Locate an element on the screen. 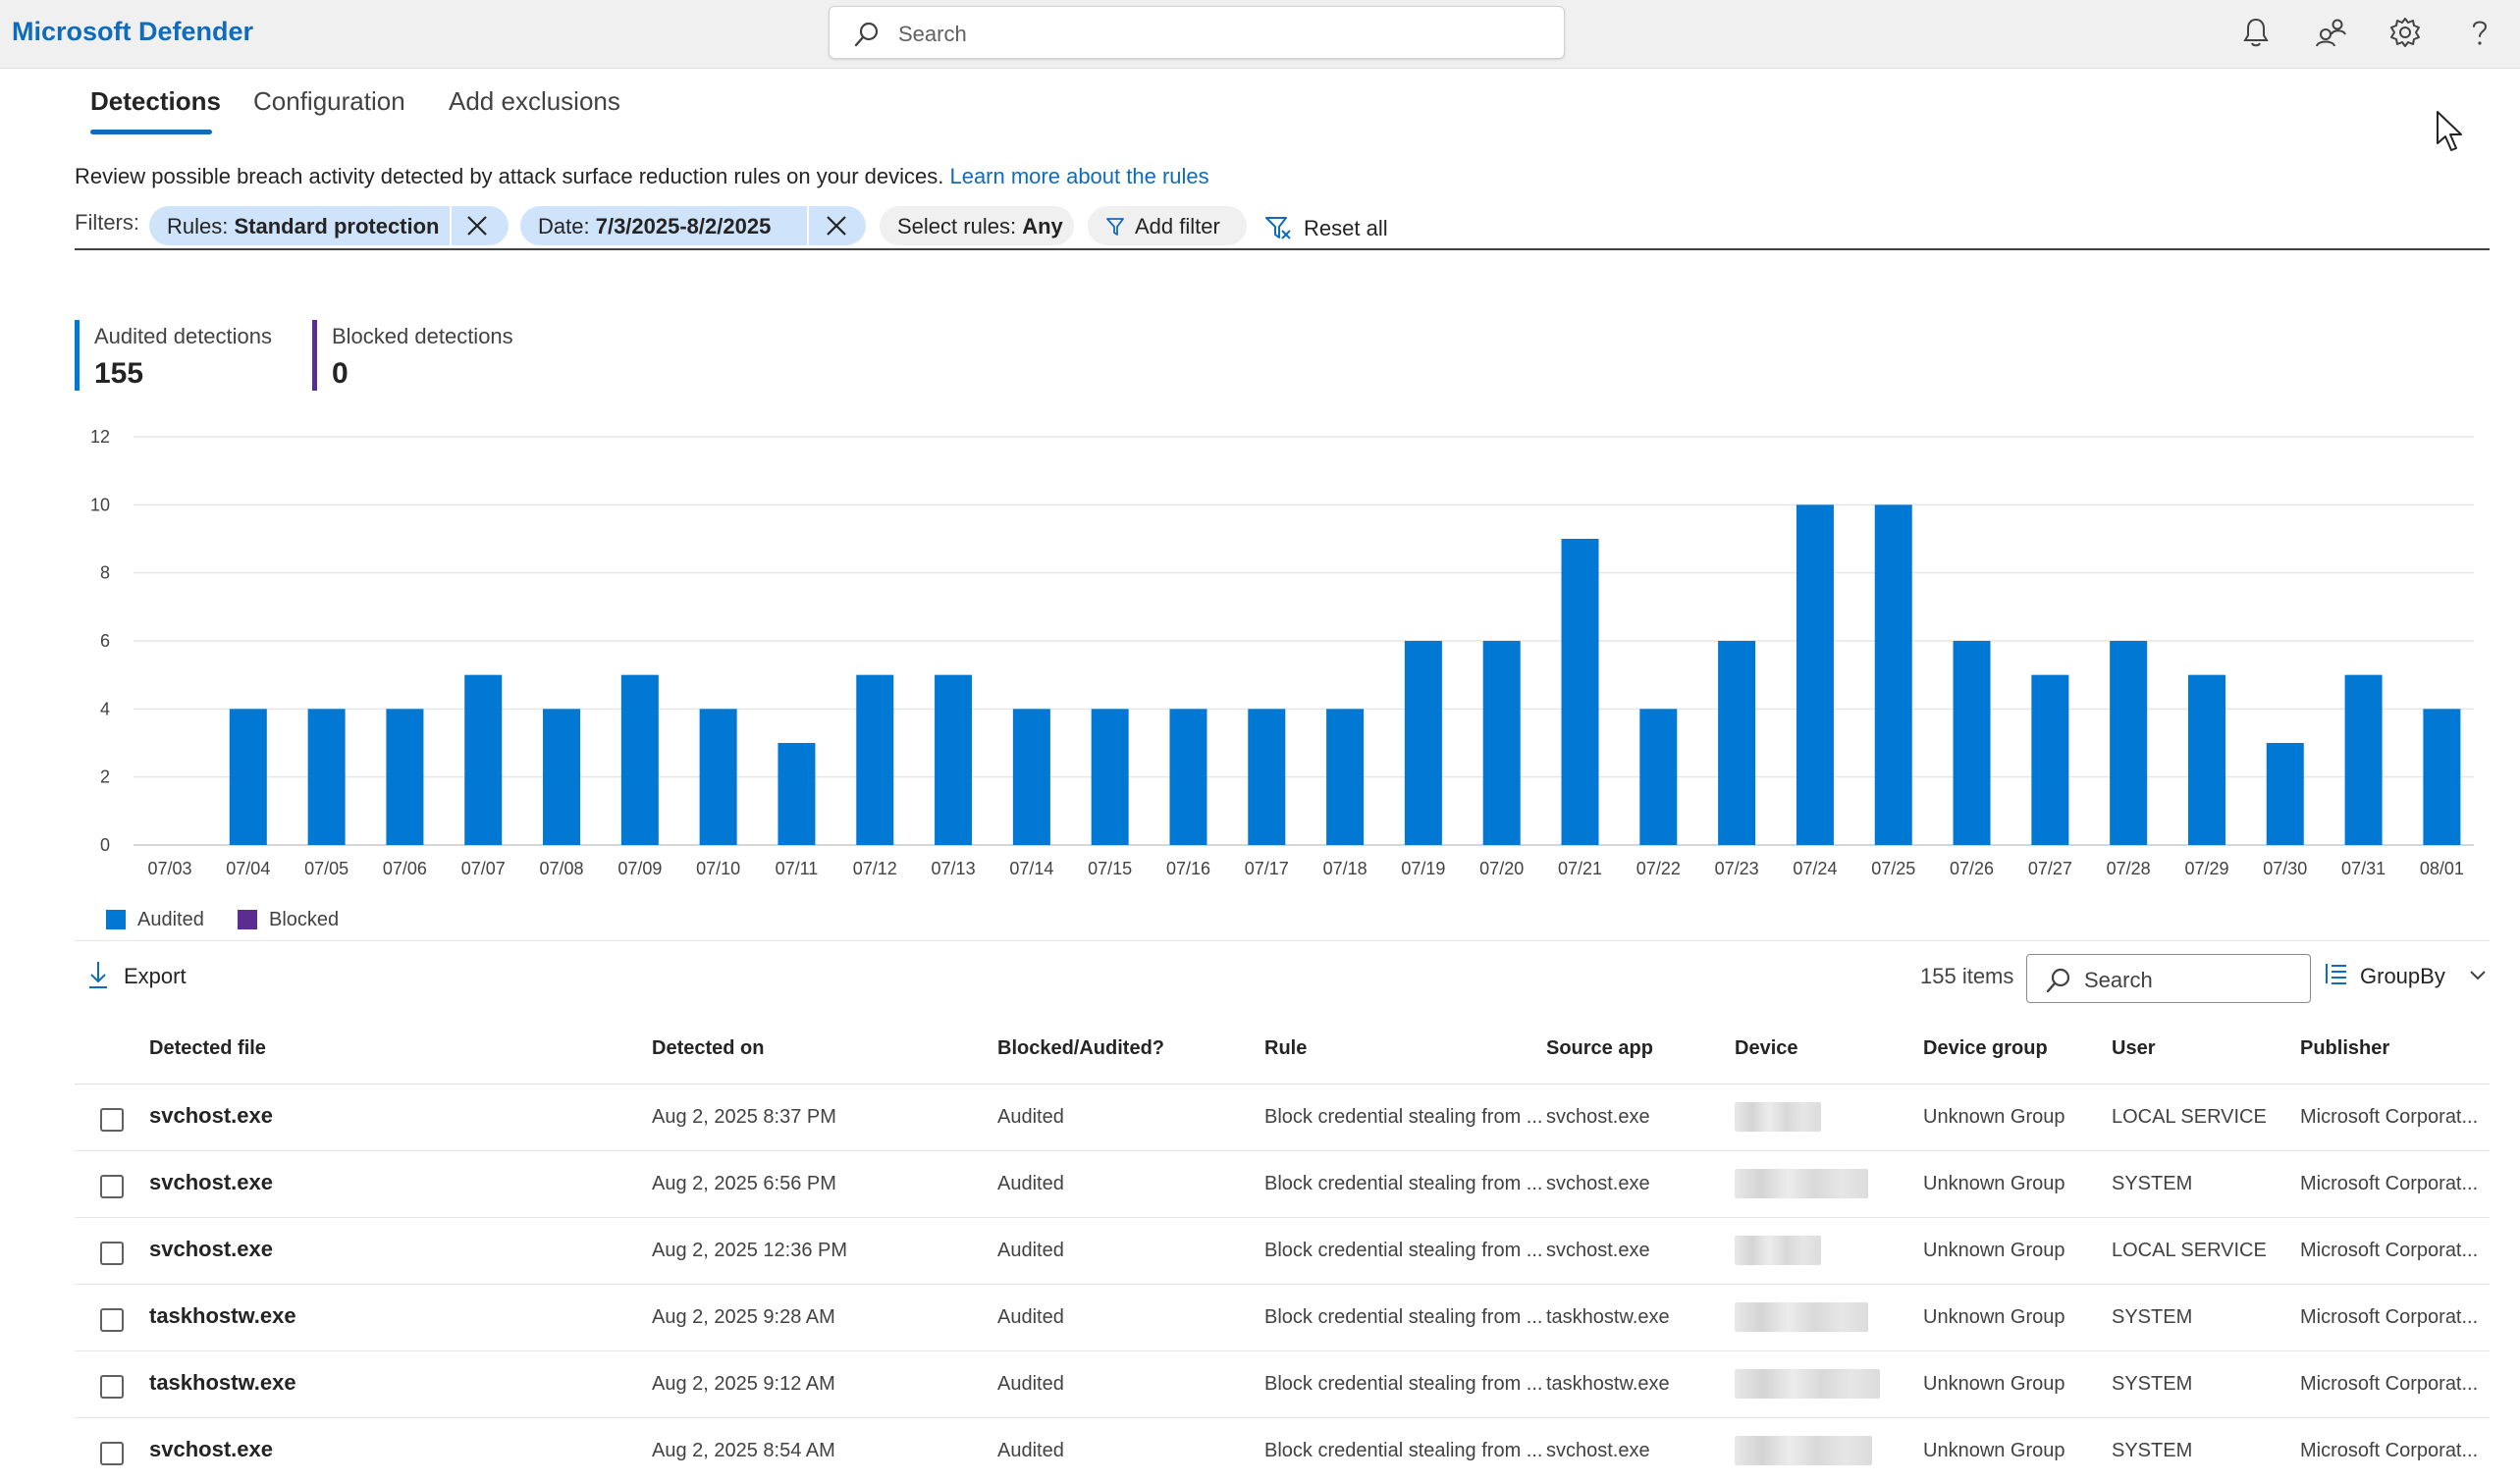  column-header-device: Device is located at coordinates (1766, 1048).